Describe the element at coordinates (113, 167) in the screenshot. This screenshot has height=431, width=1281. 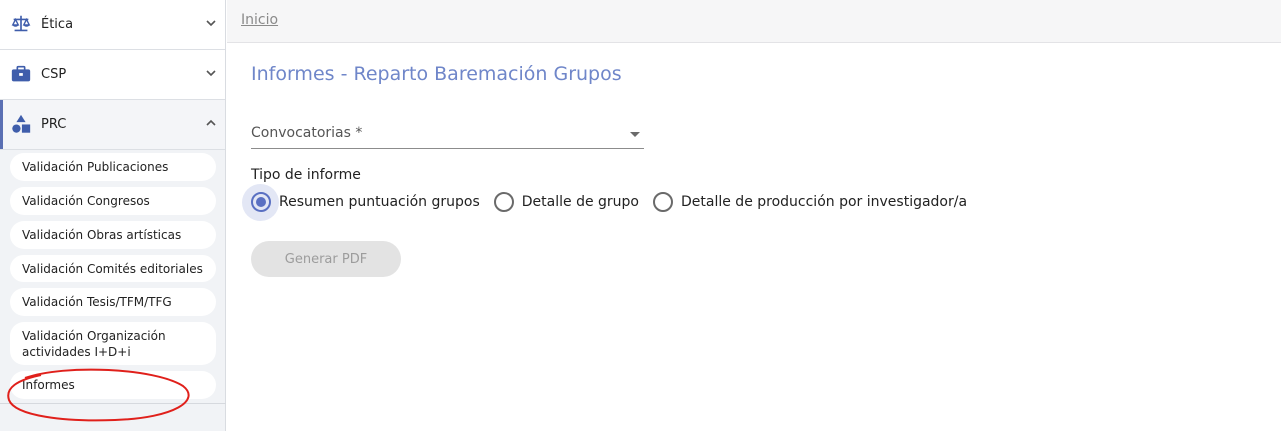
I see `submenu-item-validacion-publicaciones: Validación Publicaciones` at that location.